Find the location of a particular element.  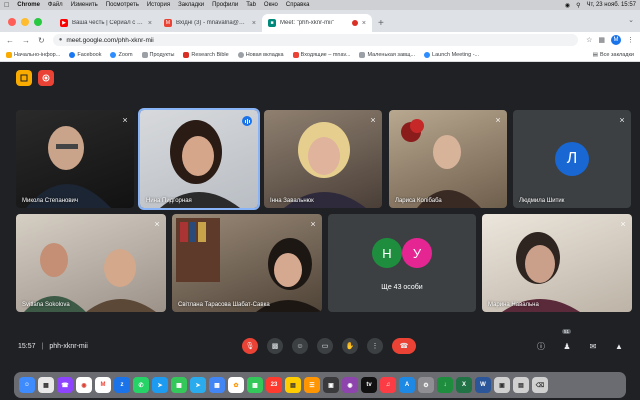

books-icon: ▣ is located at coordinates (331, 385).